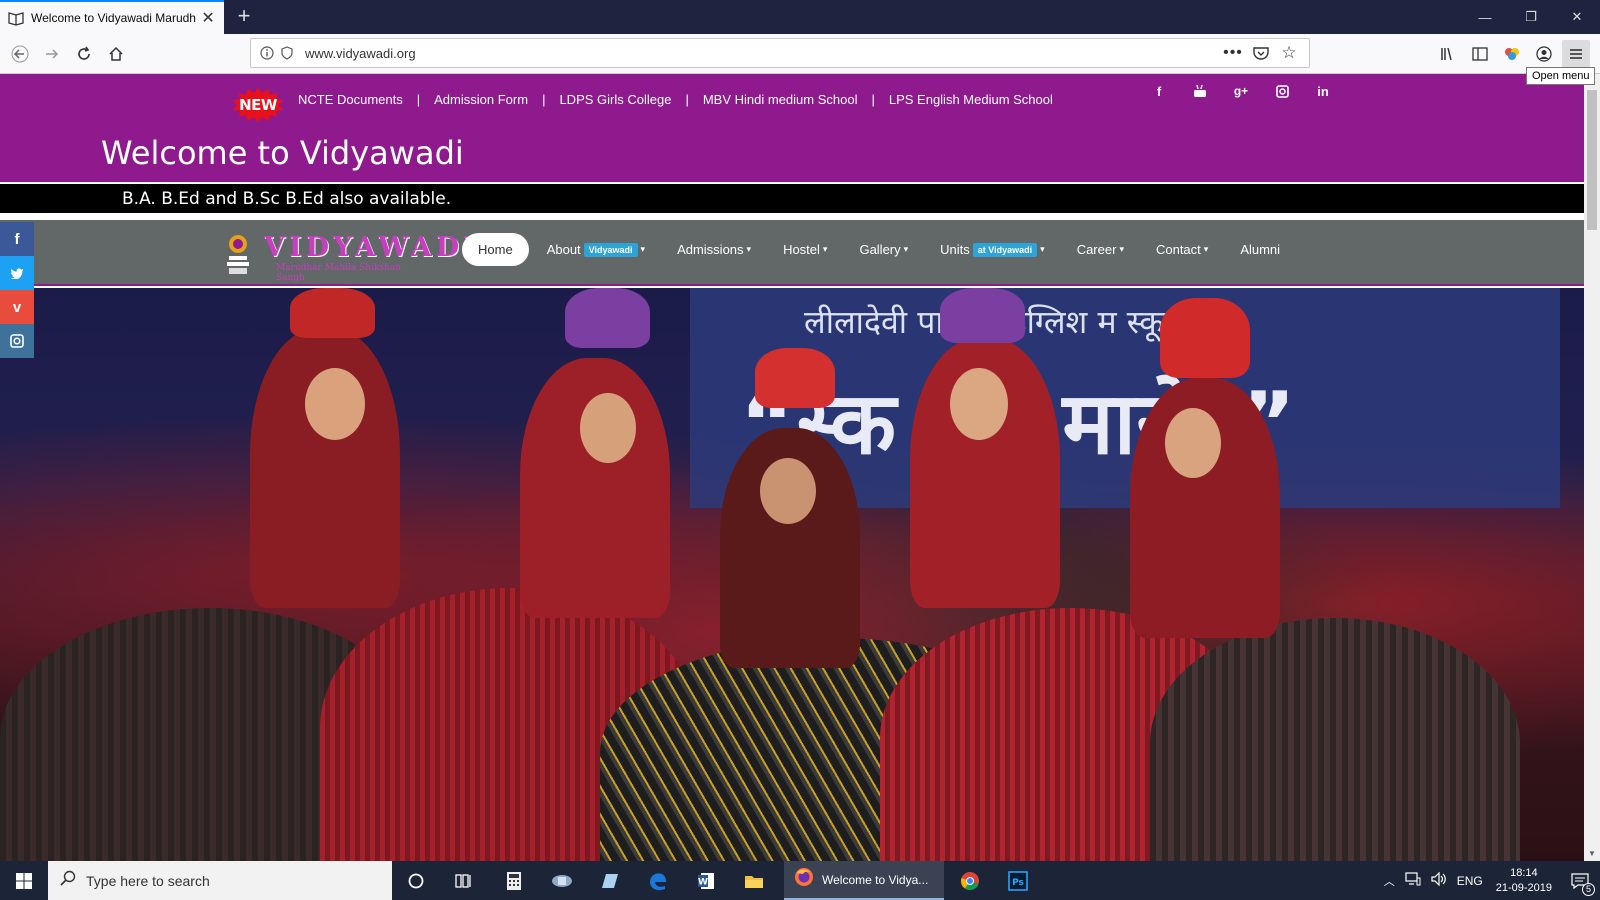  Describe the element at coordinates (1439, 880) in the screenshot. I see `volume-icon` at that location.